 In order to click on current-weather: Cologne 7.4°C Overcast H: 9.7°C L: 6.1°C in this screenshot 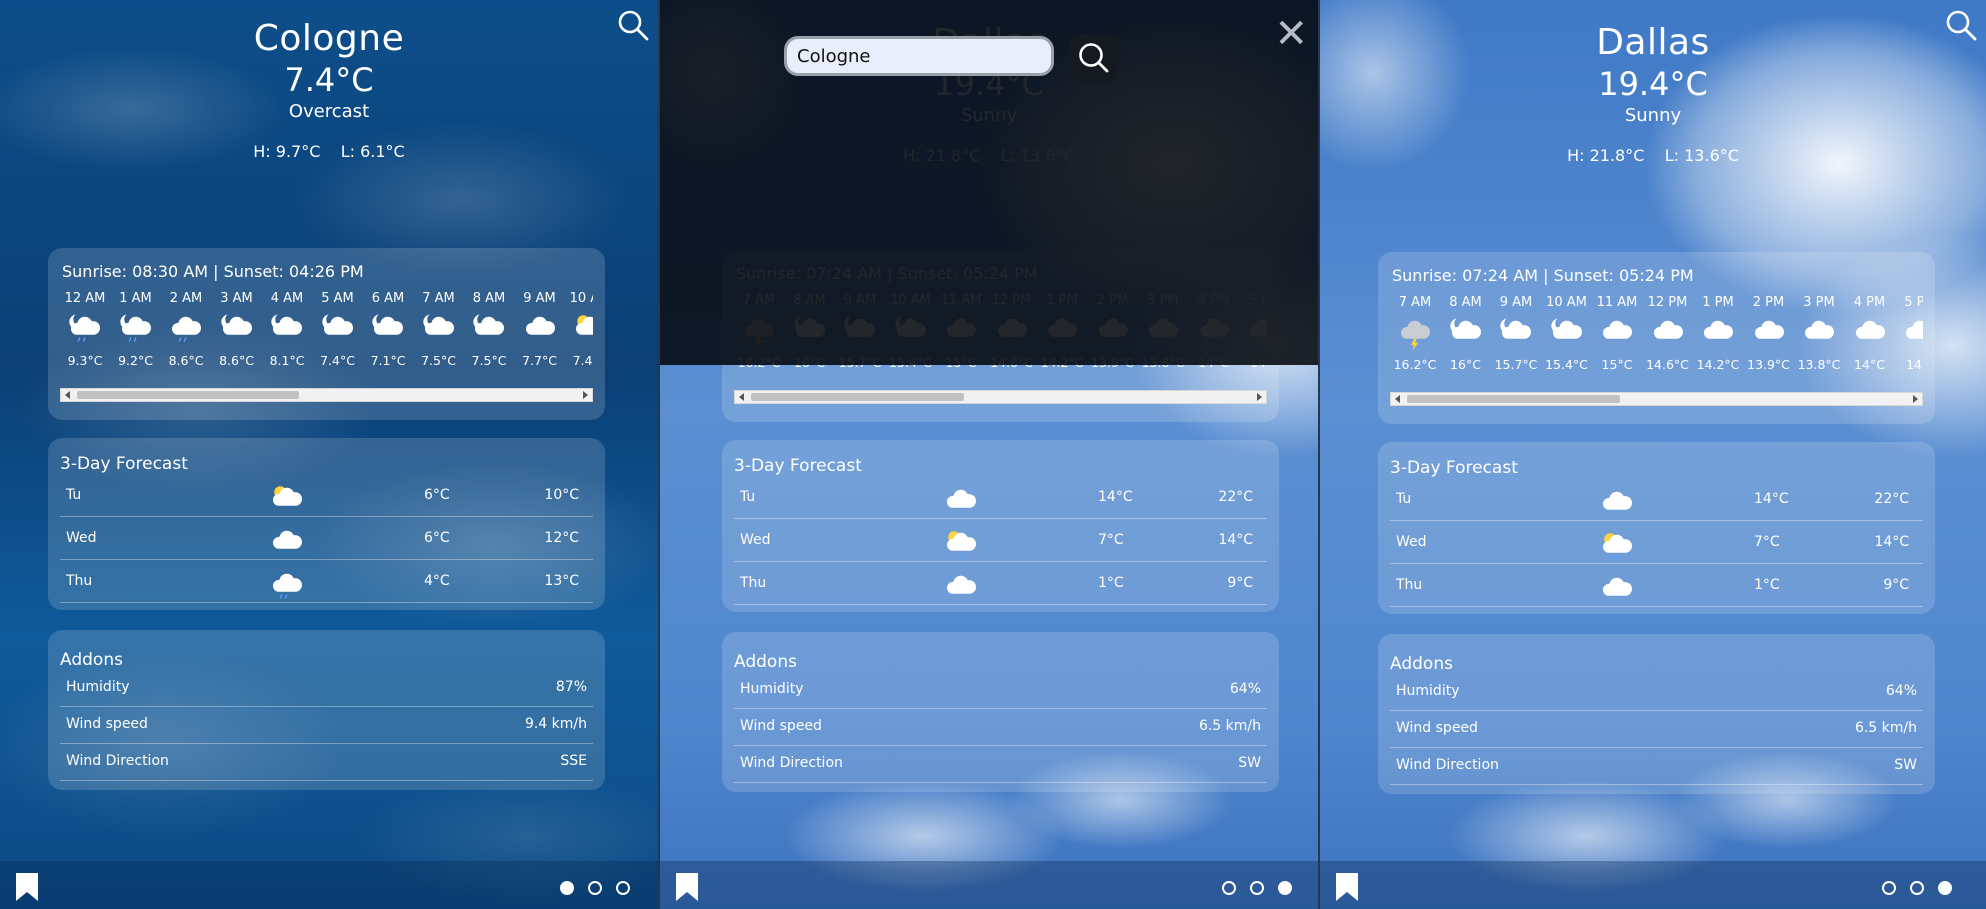, I will do `click(329, 89)`.